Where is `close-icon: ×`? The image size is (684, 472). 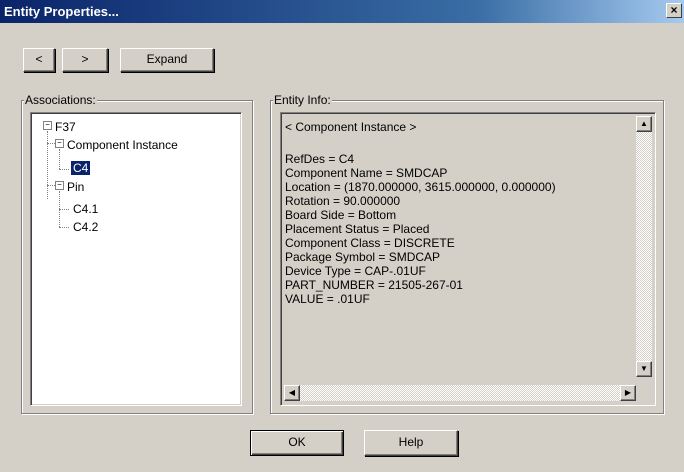
close-icon: × is located at coordinates (674, 10).